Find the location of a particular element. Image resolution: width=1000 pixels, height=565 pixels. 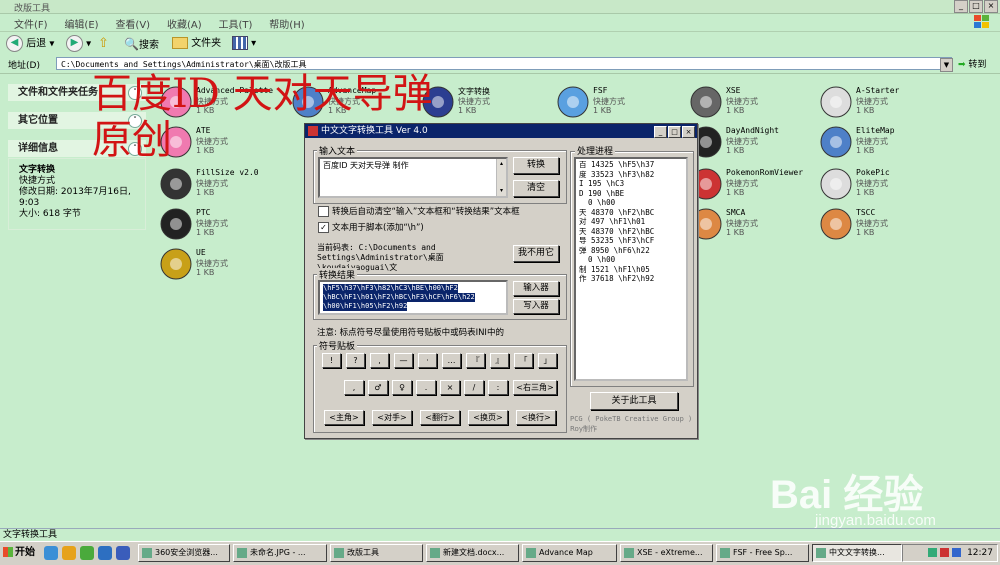

symbol-button: 『 is located at coordinates (475, 360).